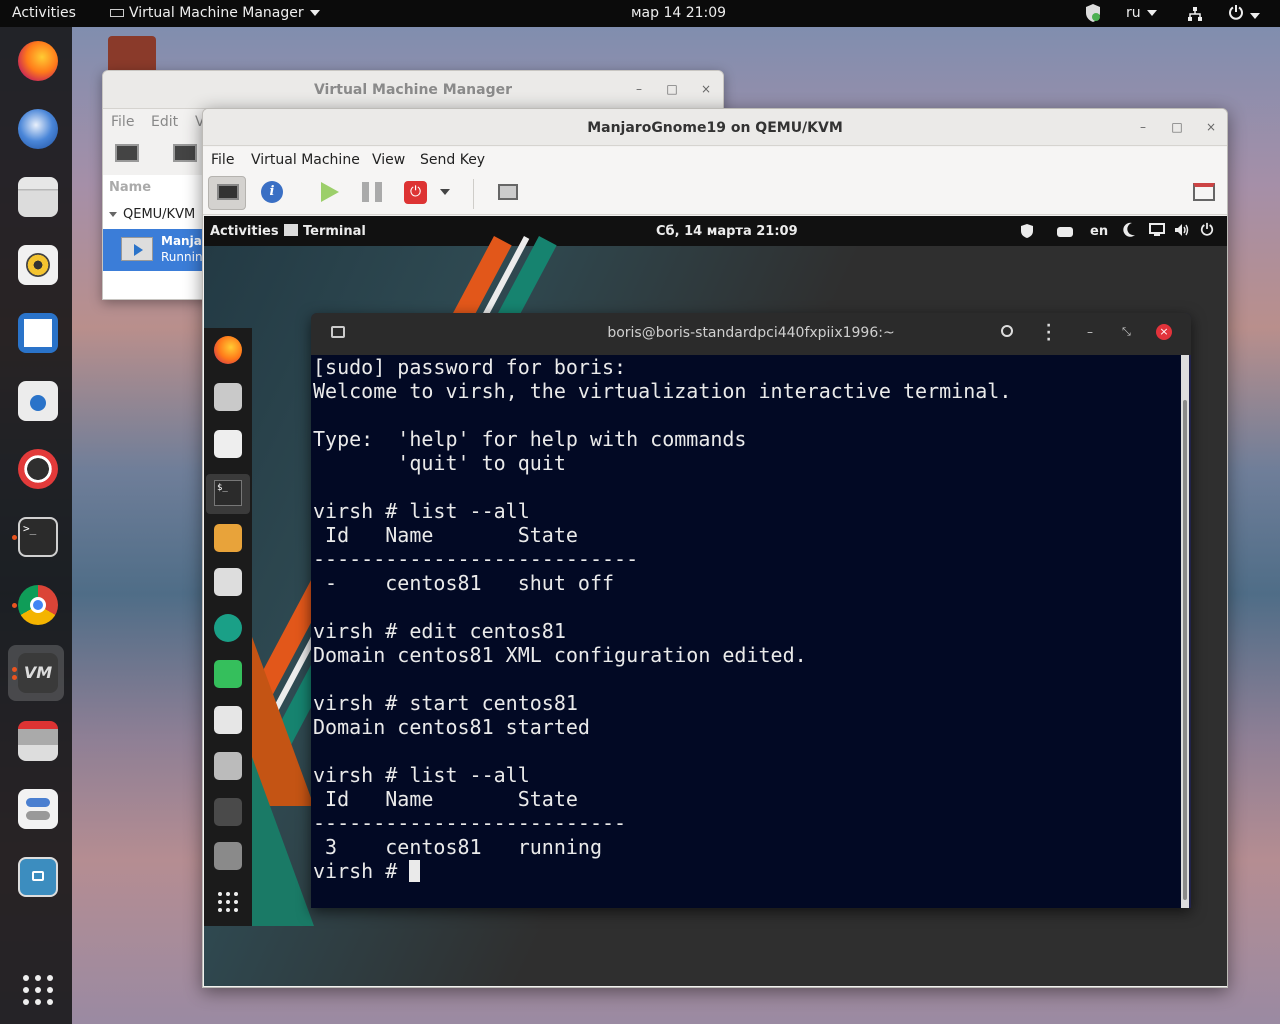  I want to click on dock-chrome, so click(36, 605).